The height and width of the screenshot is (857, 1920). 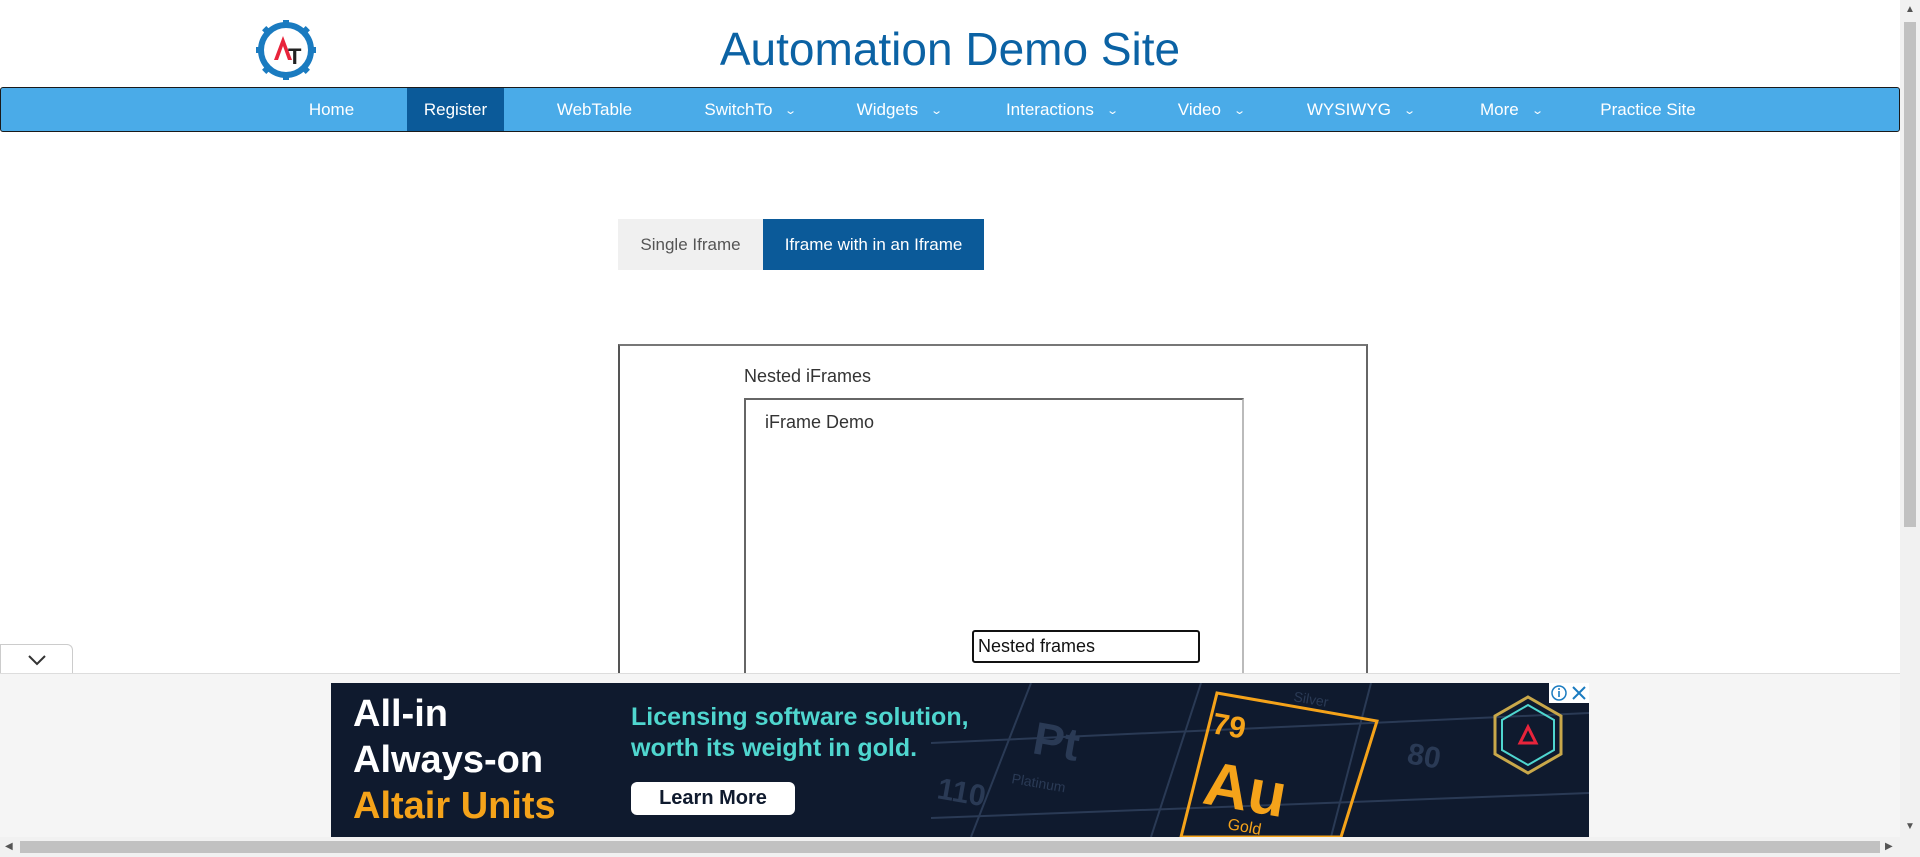 What do you see at coordinates (1910, 274) in the screenshot?
I see `vertical-scroll-thumb` at bounding box center [1910, 274].